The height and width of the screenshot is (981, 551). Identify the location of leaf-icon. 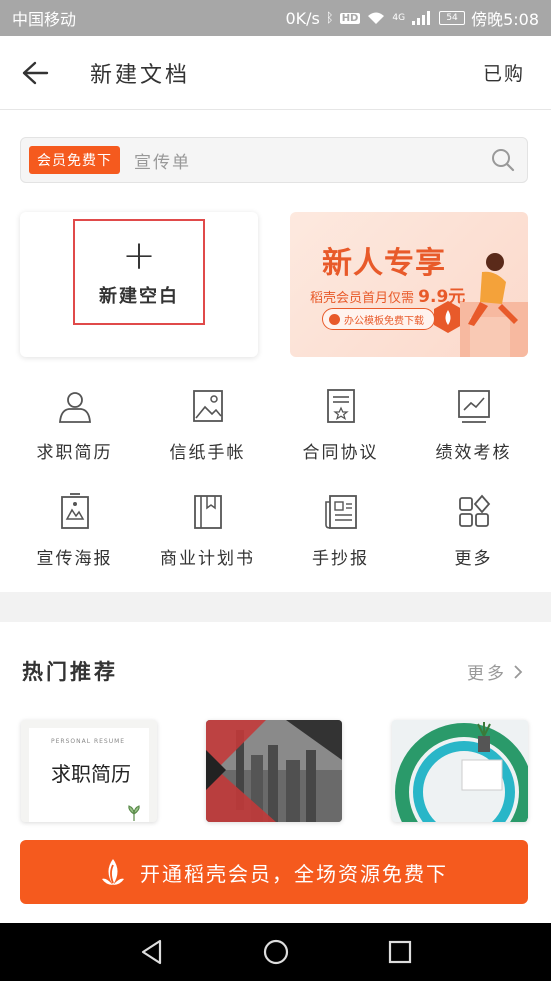
(134, 813).